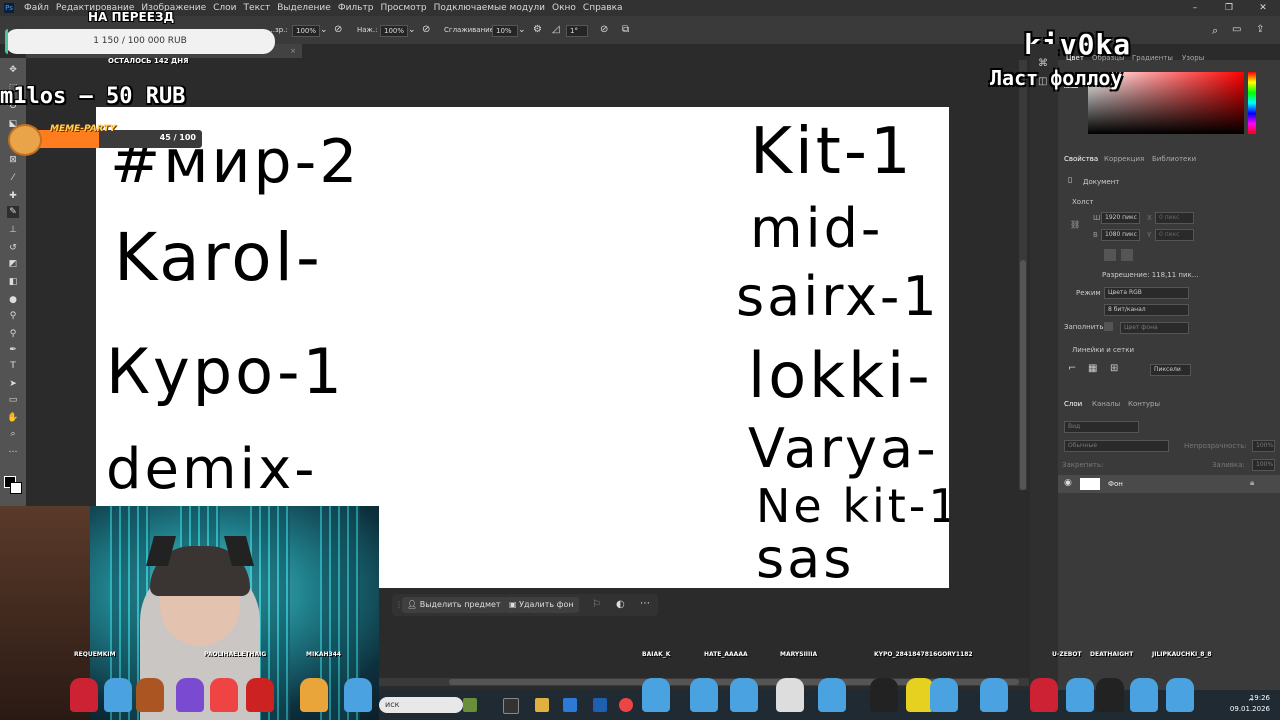 Image resolution: width=1280 pixels, height=720 pixels. What do you see at coordinates (1120, 235) in the screenshot?
I see `height-input: 1080 пикс` at bounding box center [1120, 235].